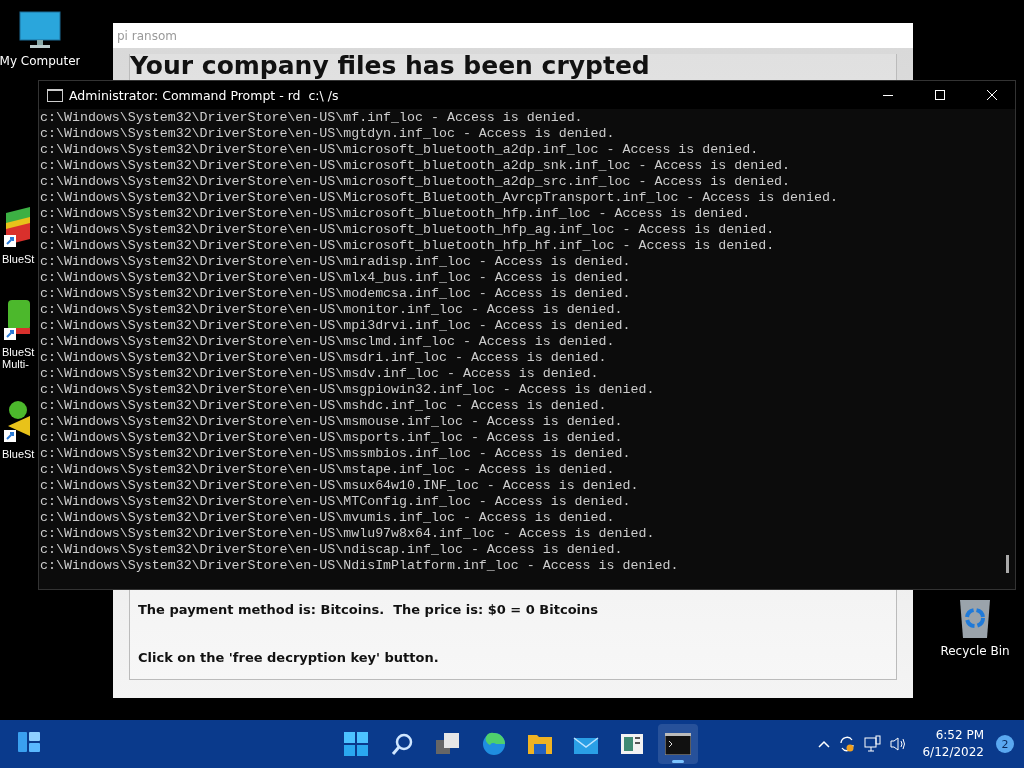 This screenshot has height=768, width=1024. What do you see at coordinates (348, 390) in the screenshot?
I see `console-line: c:\Windows\System32\DriverStore\en-US\msgpiowin32.inf_loc - Access is denied.` at bounding box center [348, 390].